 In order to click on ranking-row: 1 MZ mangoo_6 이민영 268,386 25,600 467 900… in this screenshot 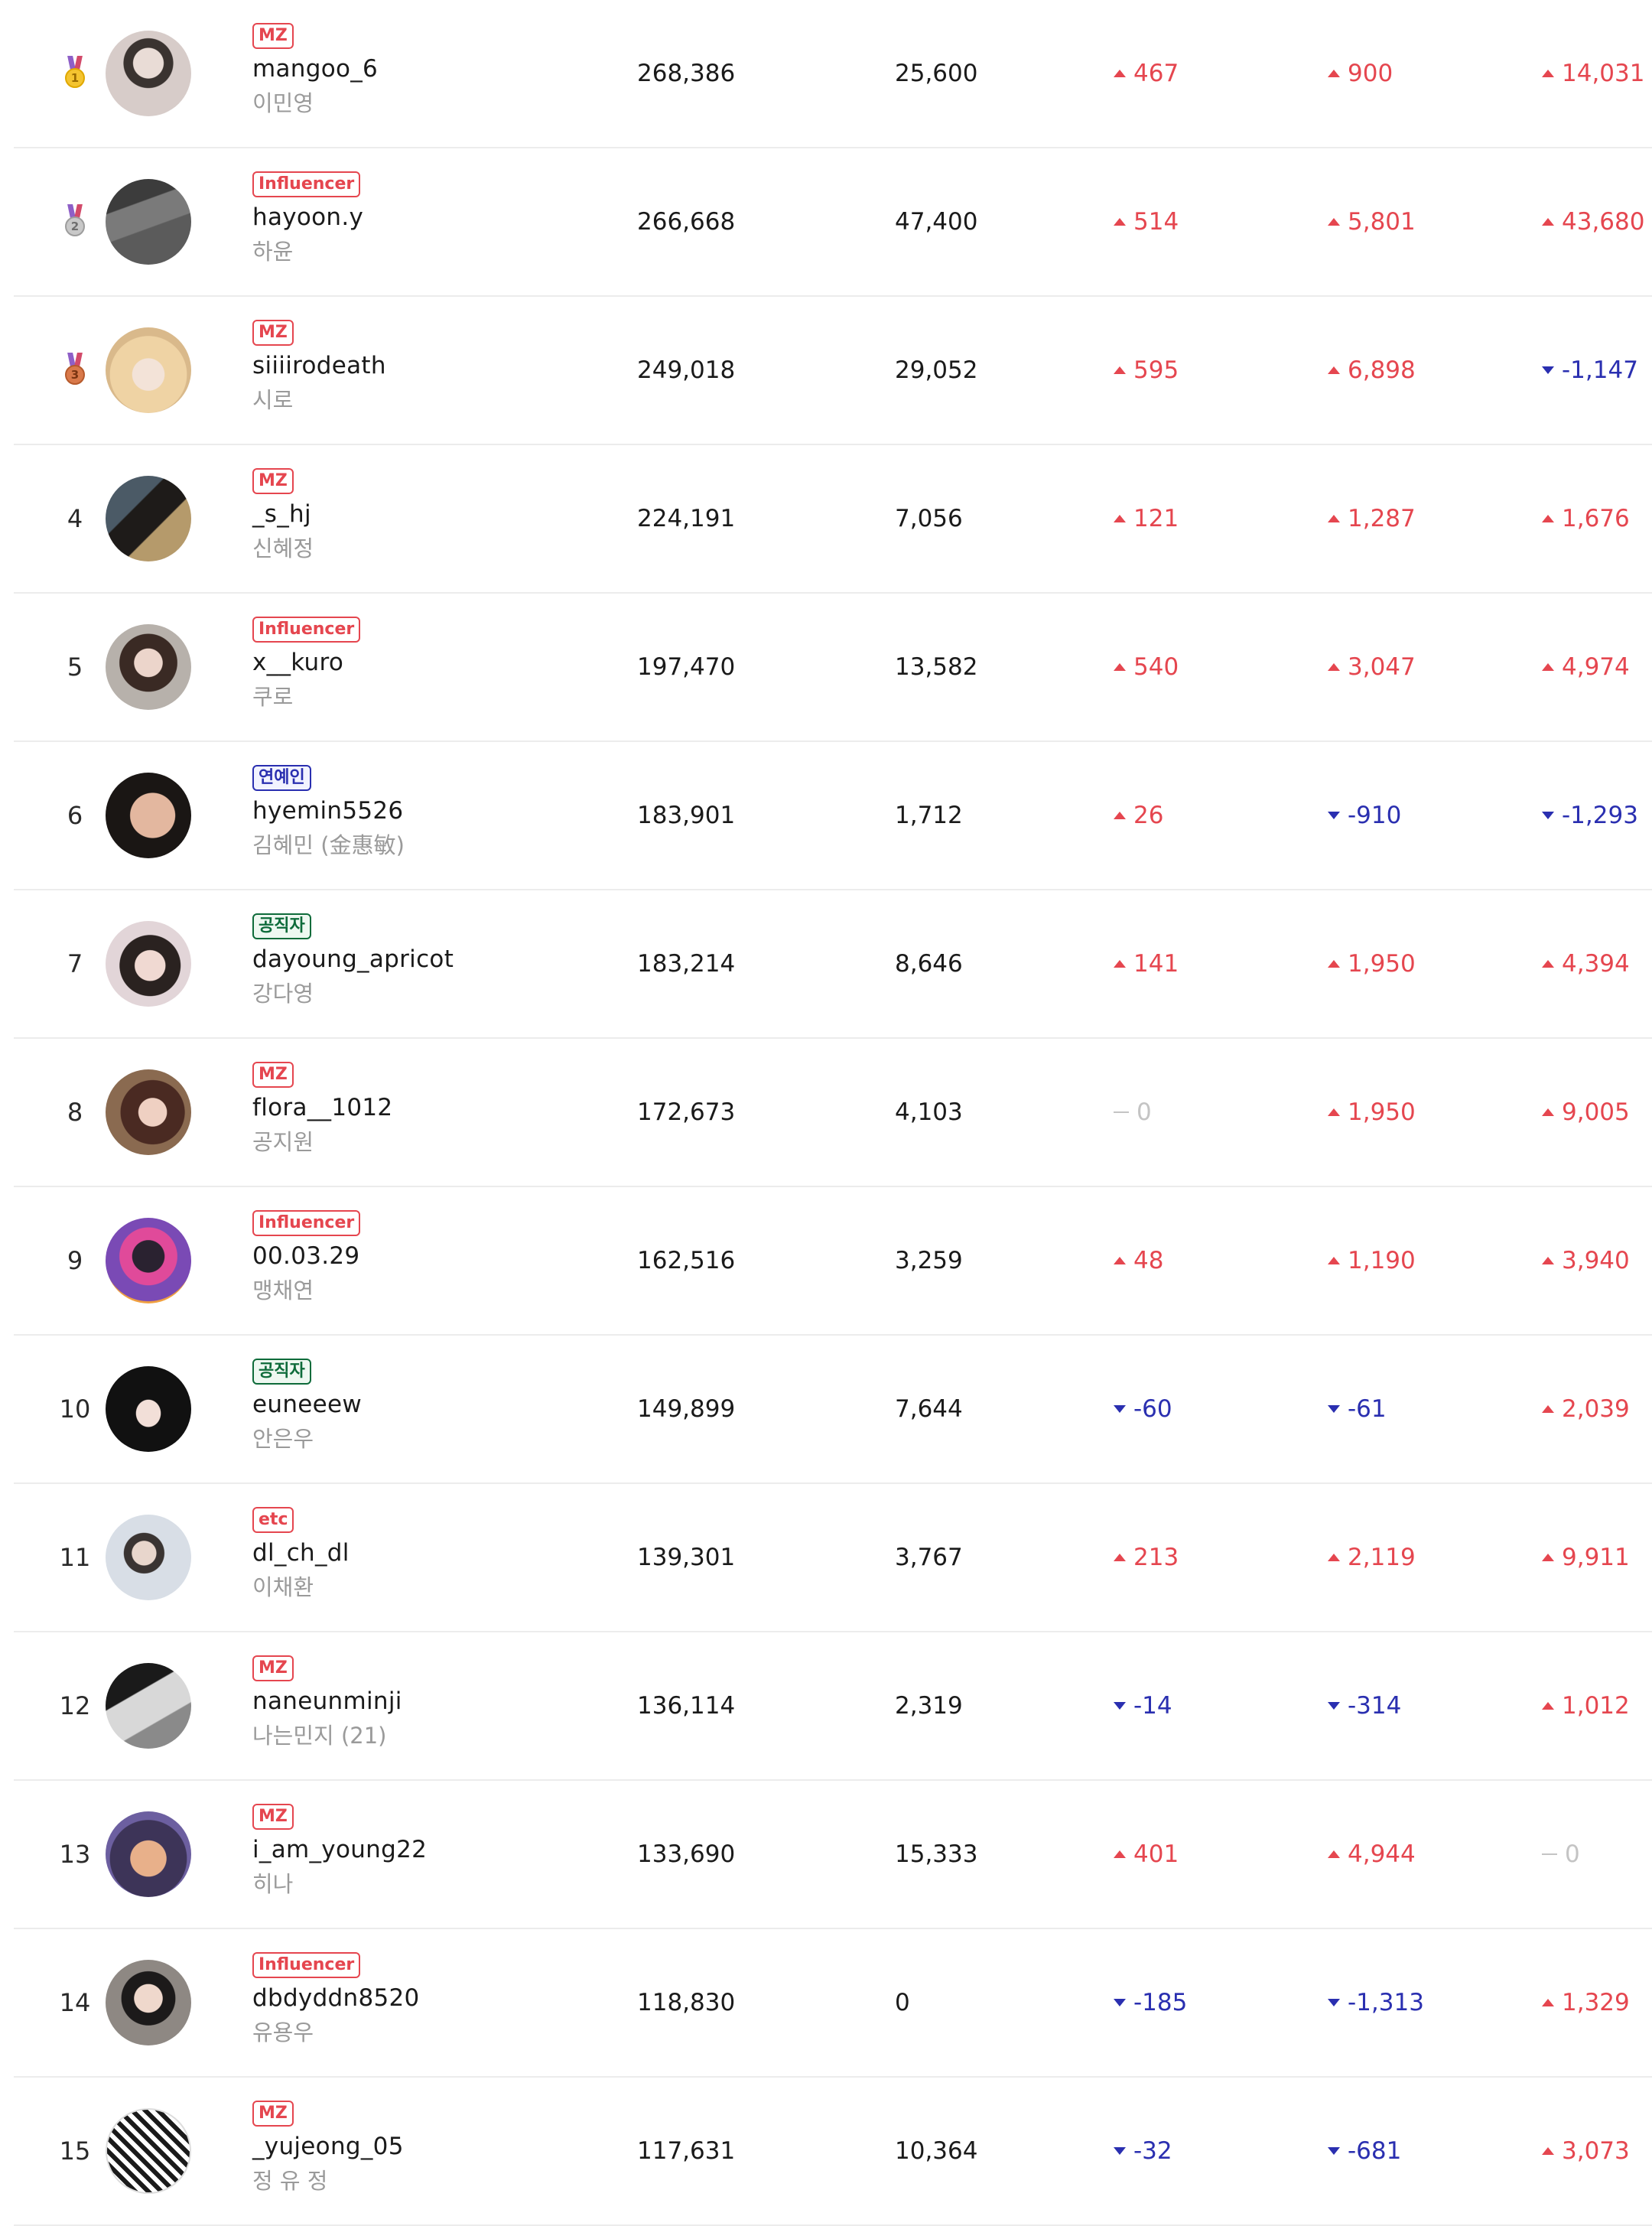, I will do `click(833, 74)`.